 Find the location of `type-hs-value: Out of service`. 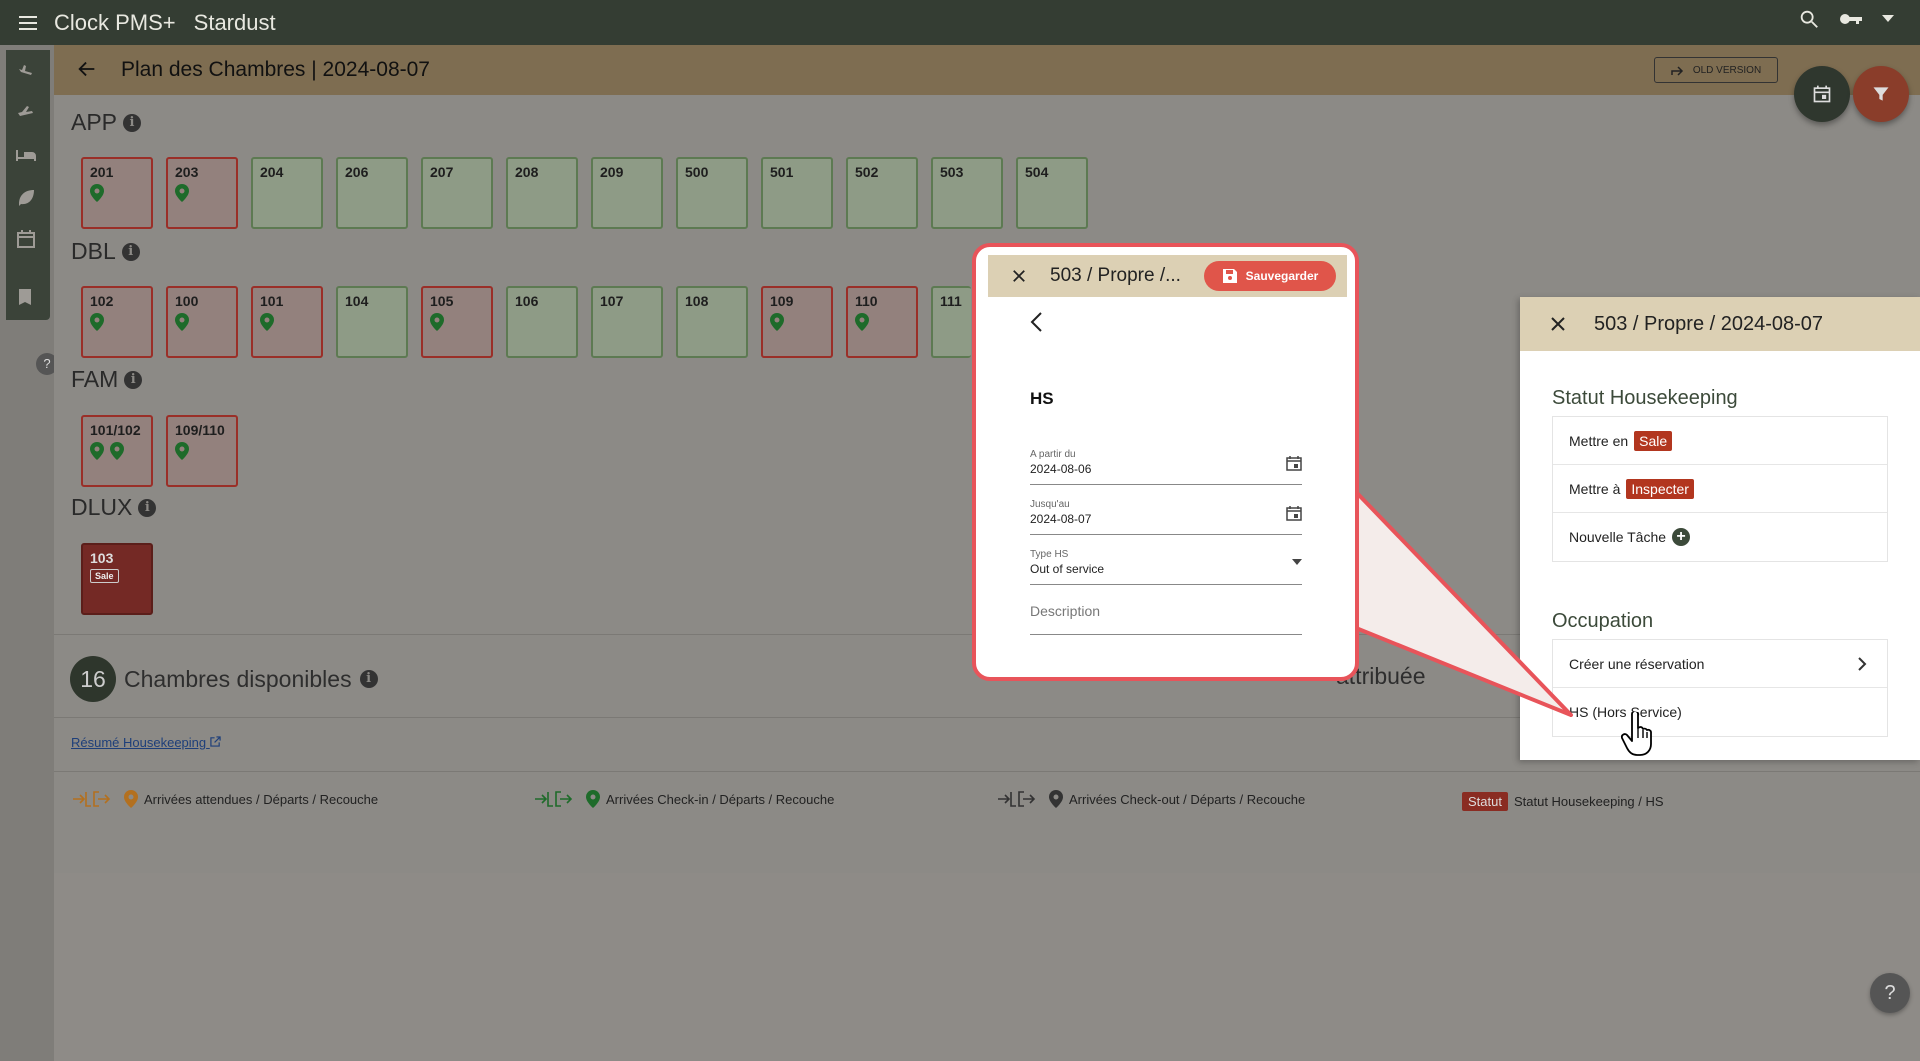

type-hs-value: Out of service is located at coordinates (1067, 569).